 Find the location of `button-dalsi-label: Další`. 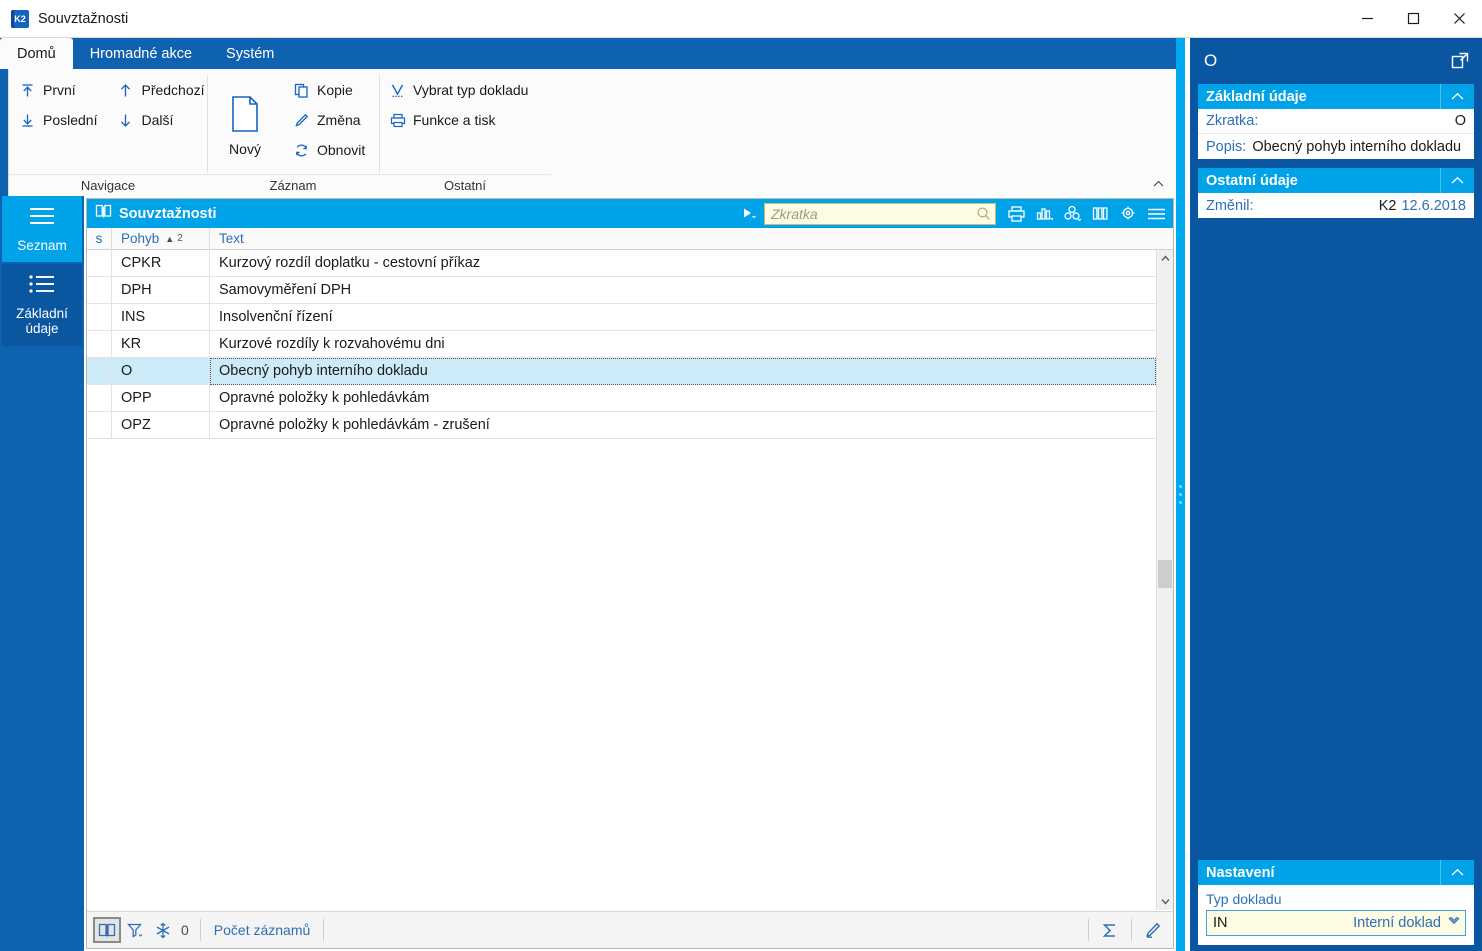

button-dalsi-label: Další is located at coordinates (157, 120).